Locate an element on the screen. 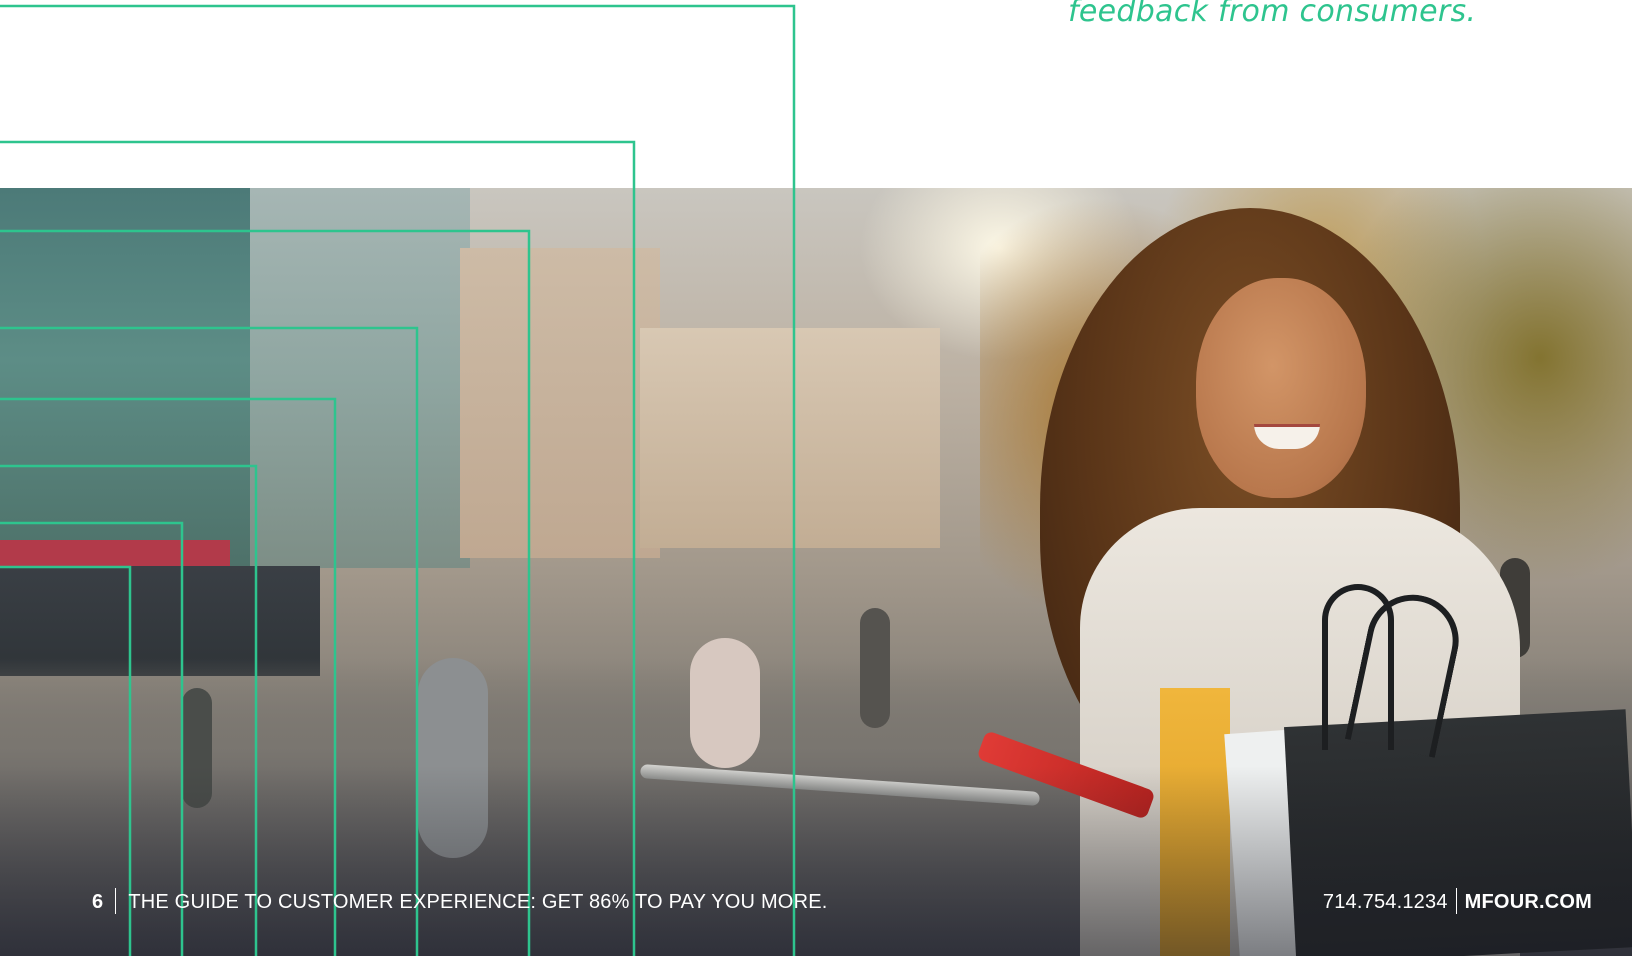 This screenshot has width=1632, height=956. website-link: MFOUR.COM is located at coordinates (1528, 902).